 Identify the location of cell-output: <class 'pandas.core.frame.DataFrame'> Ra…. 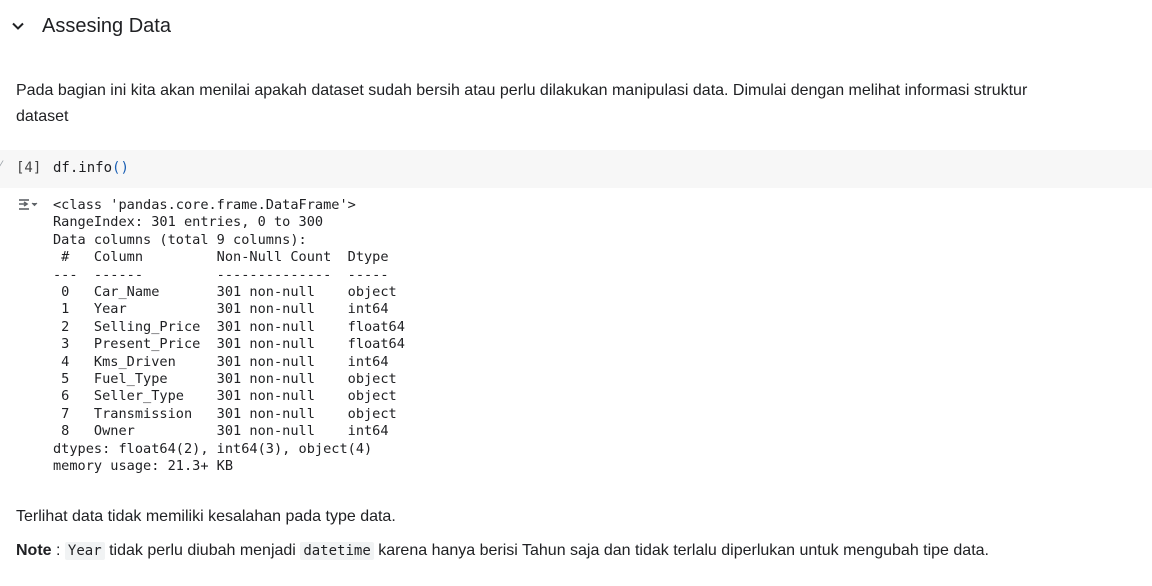
(229, 336).